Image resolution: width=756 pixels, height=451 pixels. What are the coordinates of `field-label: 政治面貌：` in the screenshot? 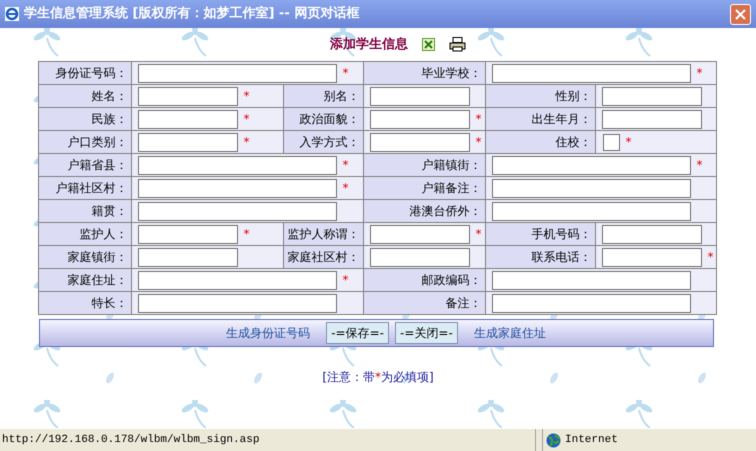 It's located at (330, 119).